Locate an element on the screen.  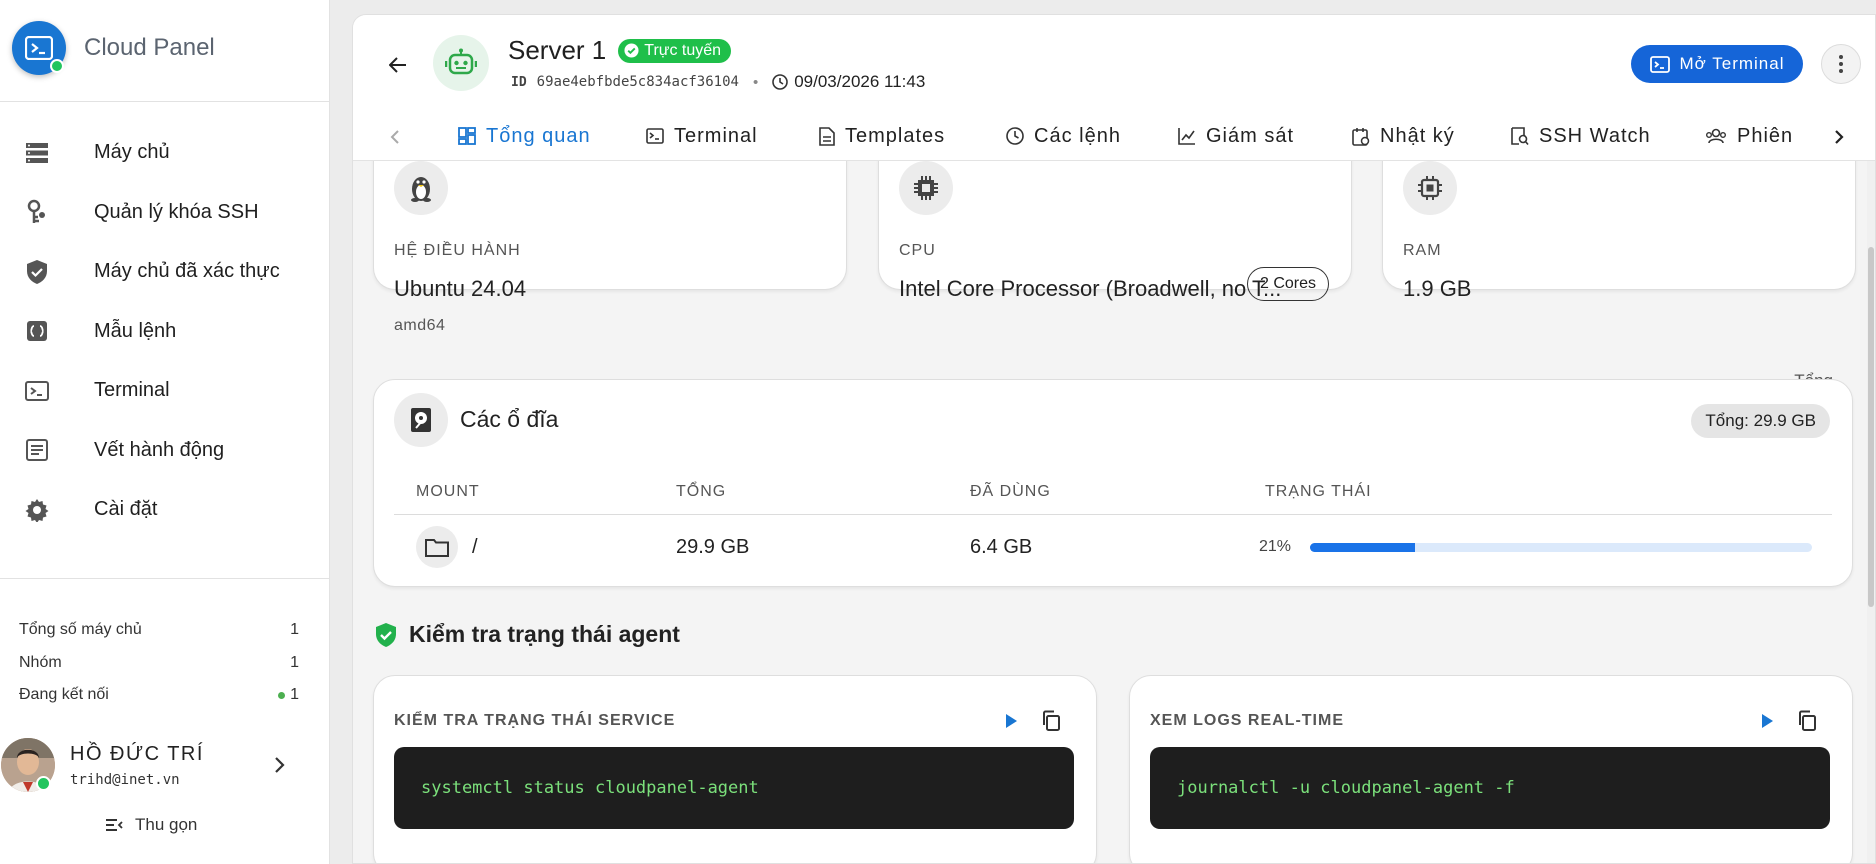
os-value: Ubuntu 24.04 is located at coordinates (460, 288).